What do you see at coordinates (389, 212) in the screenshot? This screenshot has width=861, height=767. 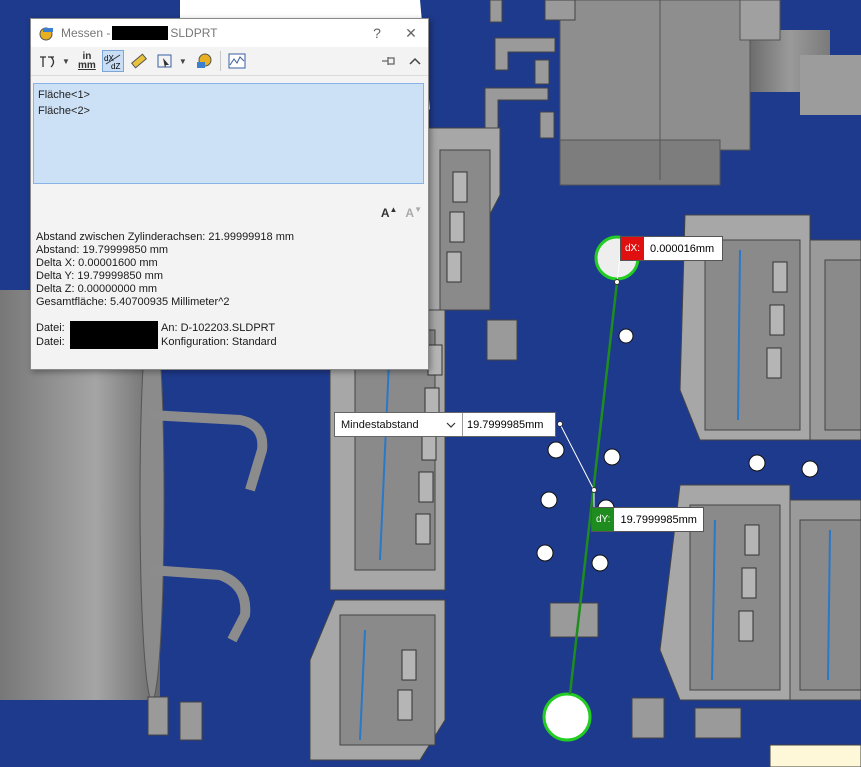 I see `increase-font-icon: A▲` at bounding box center [389, 212].